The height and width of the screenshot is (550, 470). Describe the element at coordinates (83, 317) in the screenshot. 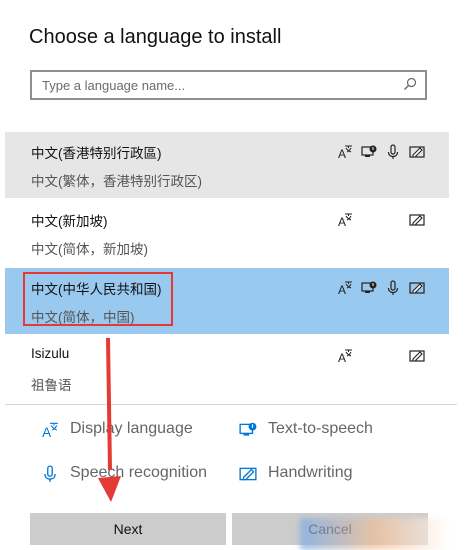

I see `language-native-name: 中文(简体，中国)` at that location.